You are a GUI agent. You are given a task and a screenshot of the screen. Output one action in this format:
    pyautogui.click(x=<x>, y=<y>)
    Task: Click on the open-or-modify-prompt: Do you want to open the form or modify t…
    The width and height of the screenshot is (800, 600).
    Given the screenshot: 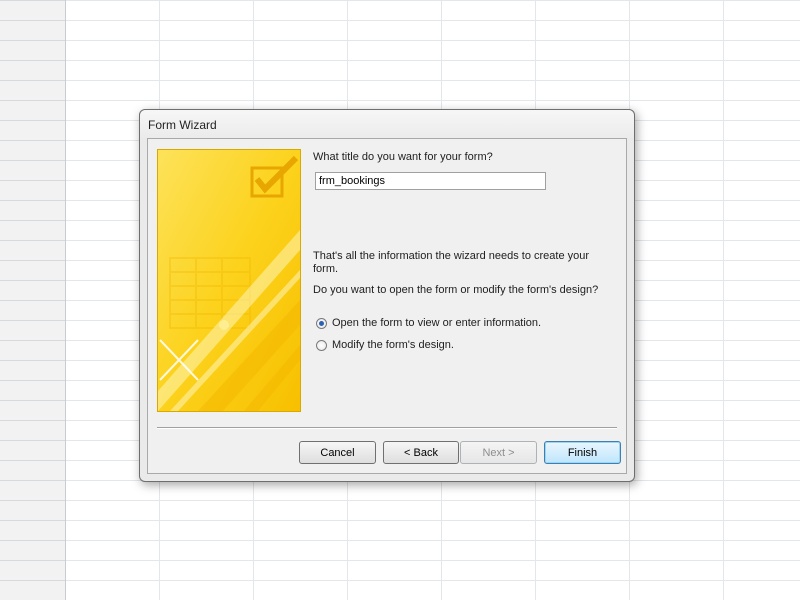 What is the action you would take?
    pyautogui.click(x=456, y=290)
    